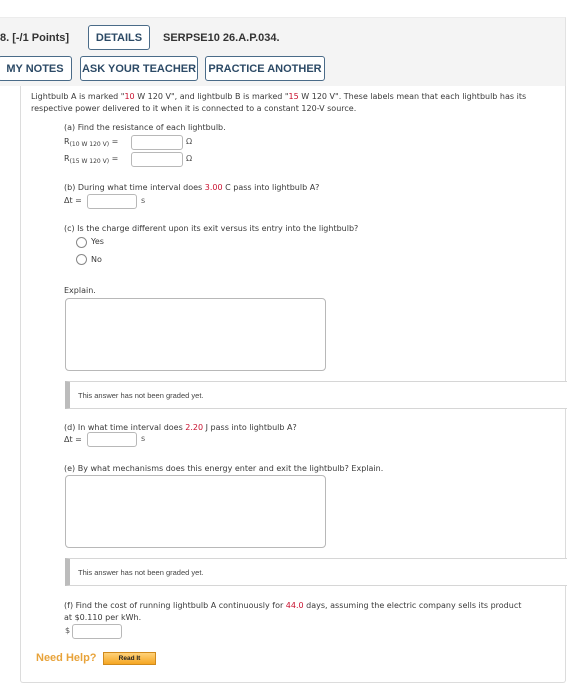 Image resolution: width=576 pixels, height=700 pixels. I want to click on radio-yes, so click(81, 242).